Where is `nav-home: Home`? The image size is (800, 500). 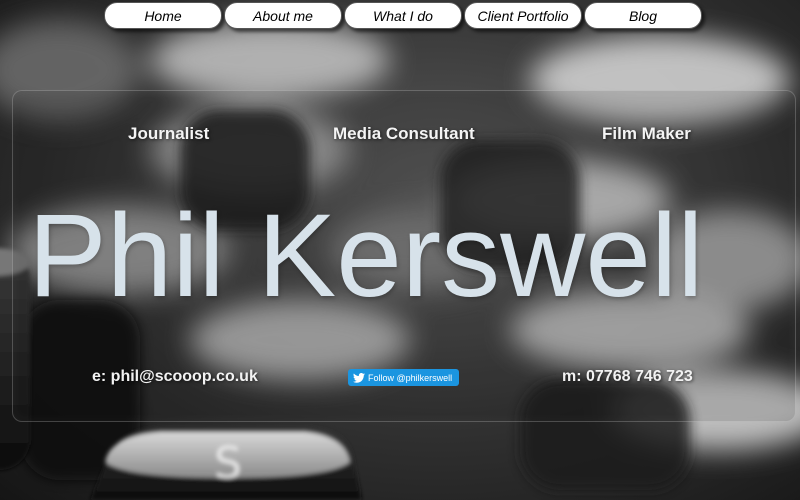 nav-home: Home is located at coordinates (163, 15).